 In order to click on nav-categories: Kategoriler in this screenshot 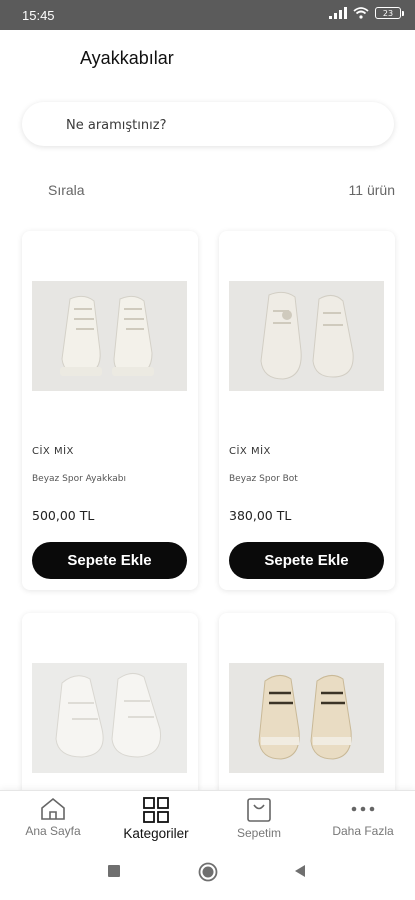, I will do `click(156, 819)`.